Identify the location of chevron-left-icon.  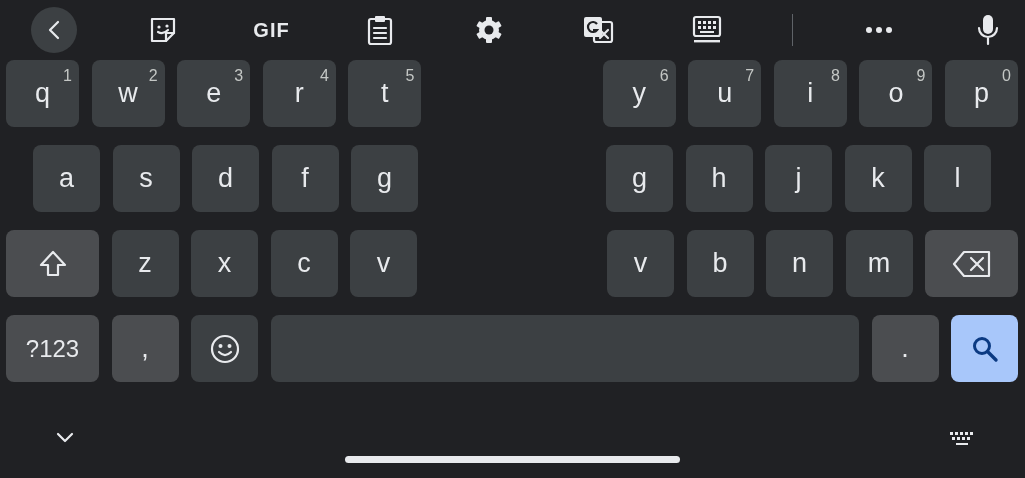
(54, 30).